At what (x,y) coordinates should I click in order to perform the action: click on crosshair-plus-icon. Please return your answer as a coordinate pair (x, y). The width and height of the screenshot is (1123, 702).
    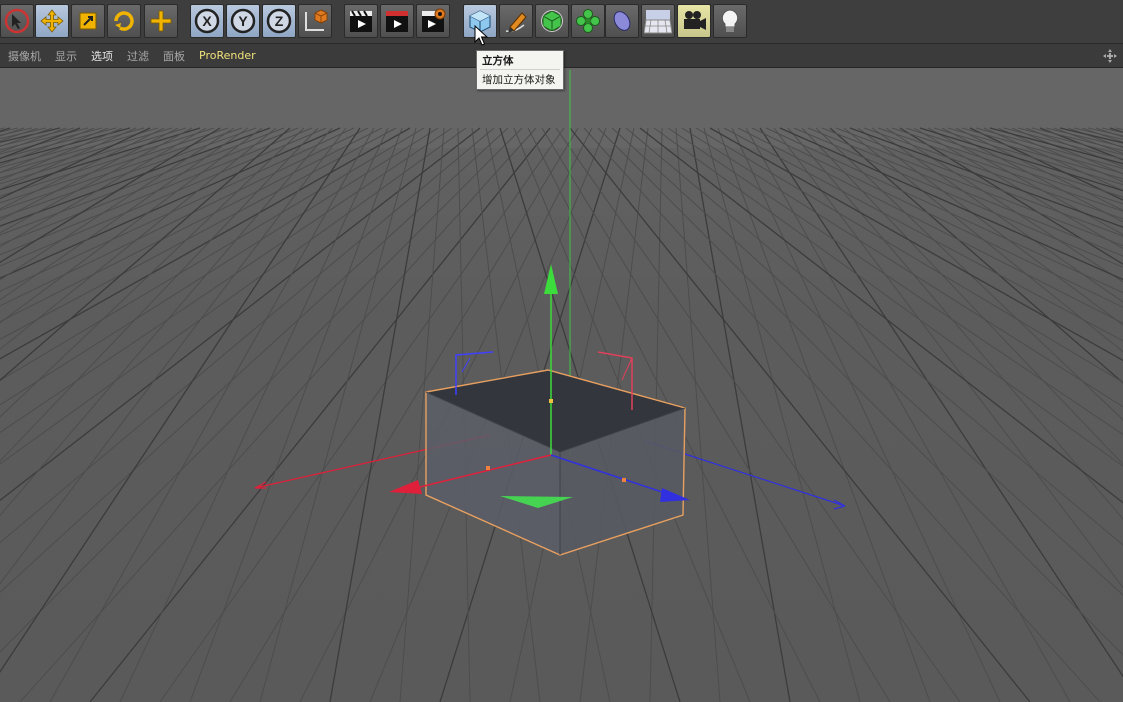
    Looking at the image, I should click on (161, 21).